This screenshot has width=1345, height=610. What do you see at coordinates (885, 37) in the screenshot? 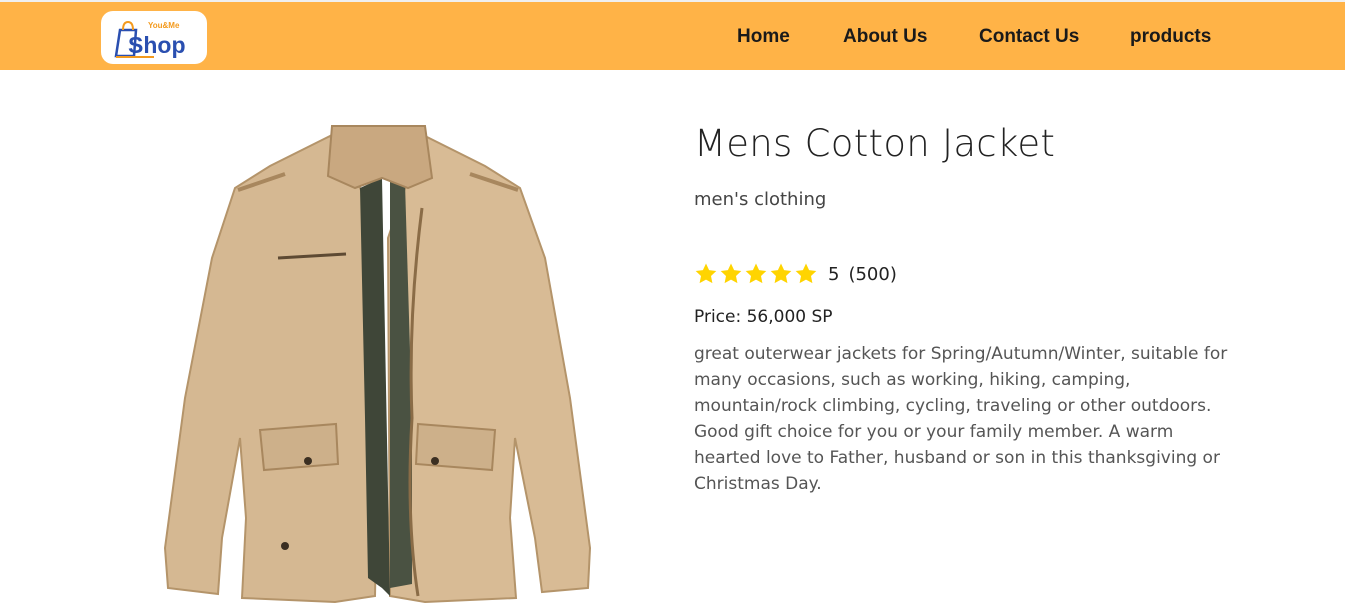
I see `nav-about-link: About Us` at bounding box center [885, 37].